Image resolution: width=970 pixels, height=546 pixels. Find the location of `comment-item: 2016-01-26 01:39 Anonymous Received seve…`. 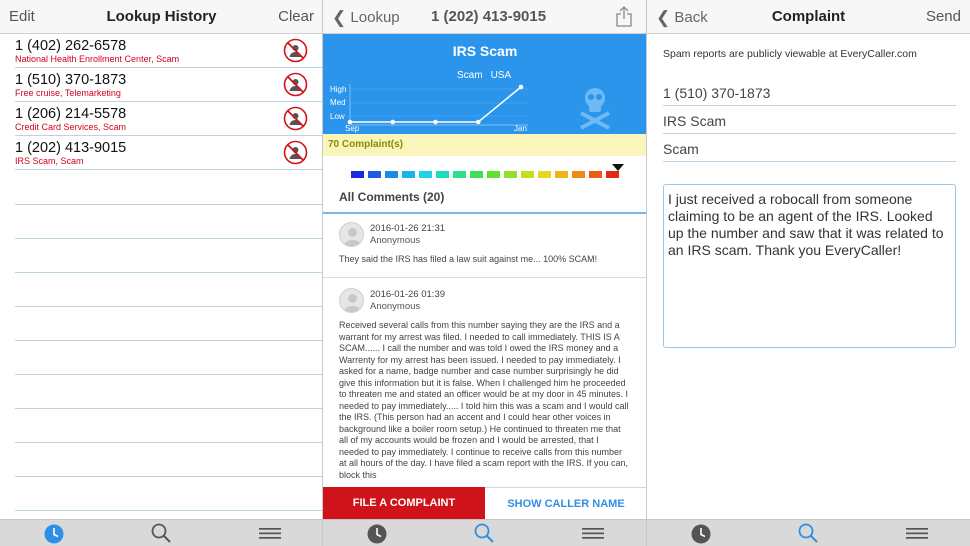

comment-item: 2016-01-26 01:39 Anonymous Received seve… is located at coordinates (487, 387).